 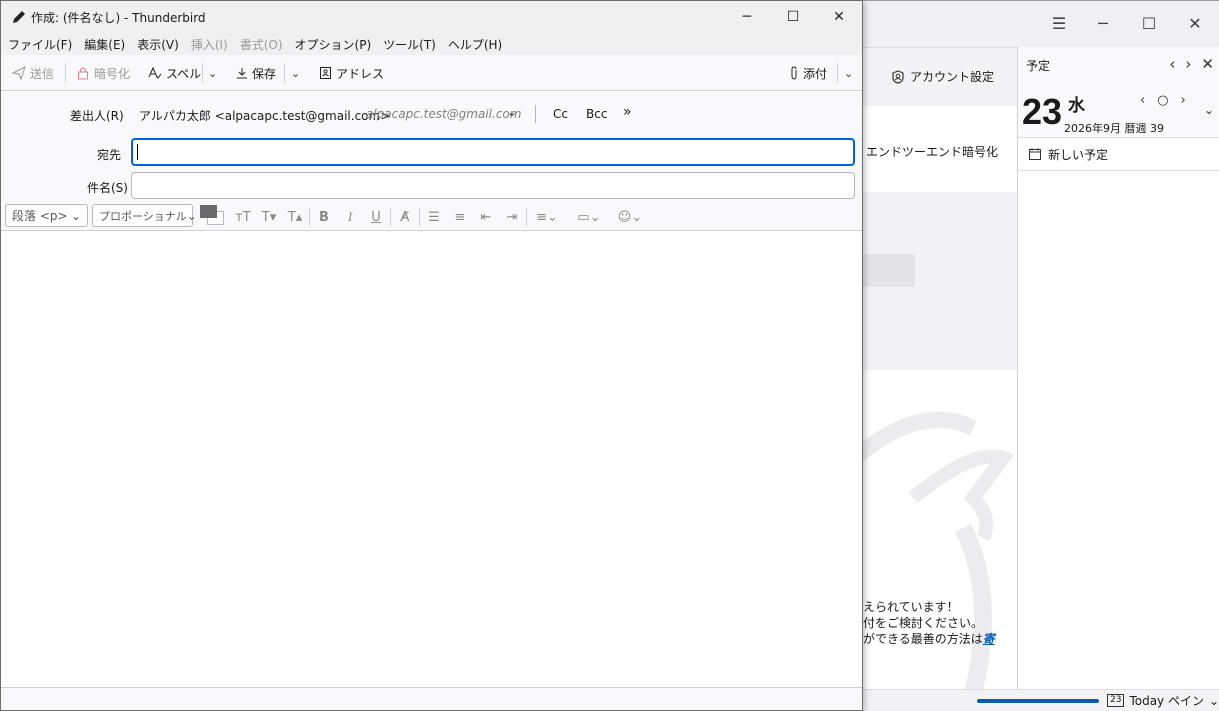 What do you see at coordinates (1162, 100) in the screenshot?
I see `today-circle-icon: ○` at bounding box center [1162, 100].